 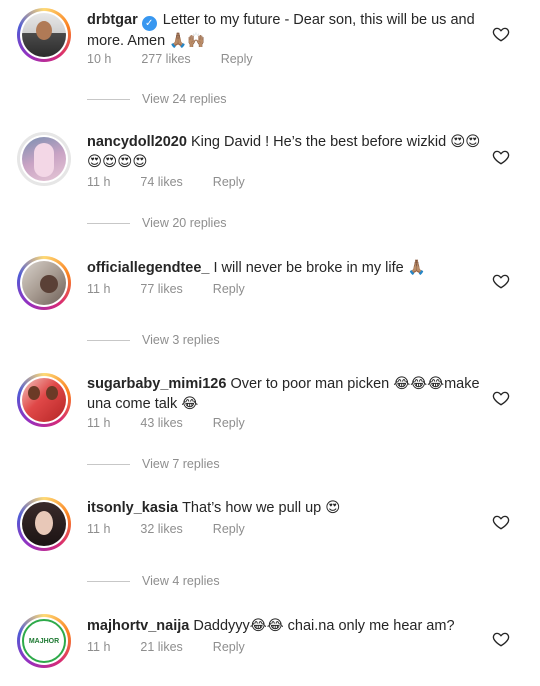 I want to click on majhor-logo: MAJHOR, so click(x=44, y=641).